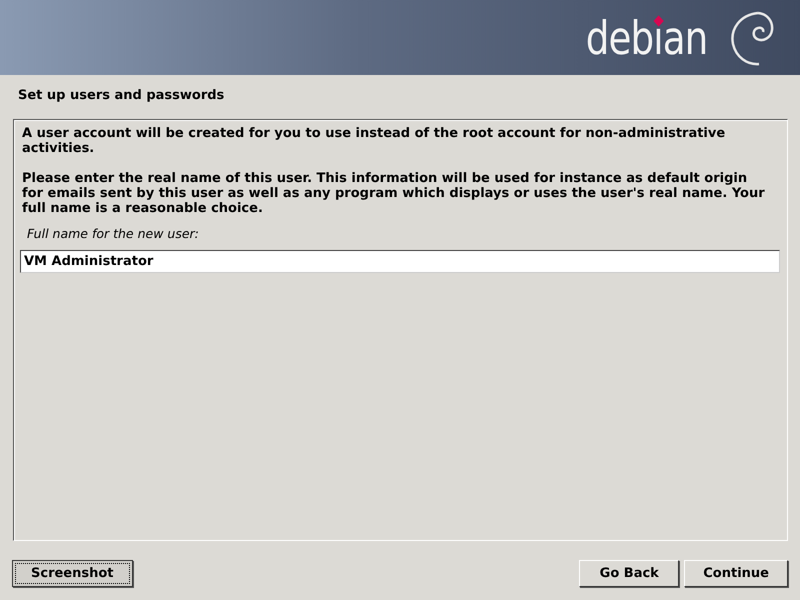  I want to click on full-name-field: VM Administrator, so click(400, 261).